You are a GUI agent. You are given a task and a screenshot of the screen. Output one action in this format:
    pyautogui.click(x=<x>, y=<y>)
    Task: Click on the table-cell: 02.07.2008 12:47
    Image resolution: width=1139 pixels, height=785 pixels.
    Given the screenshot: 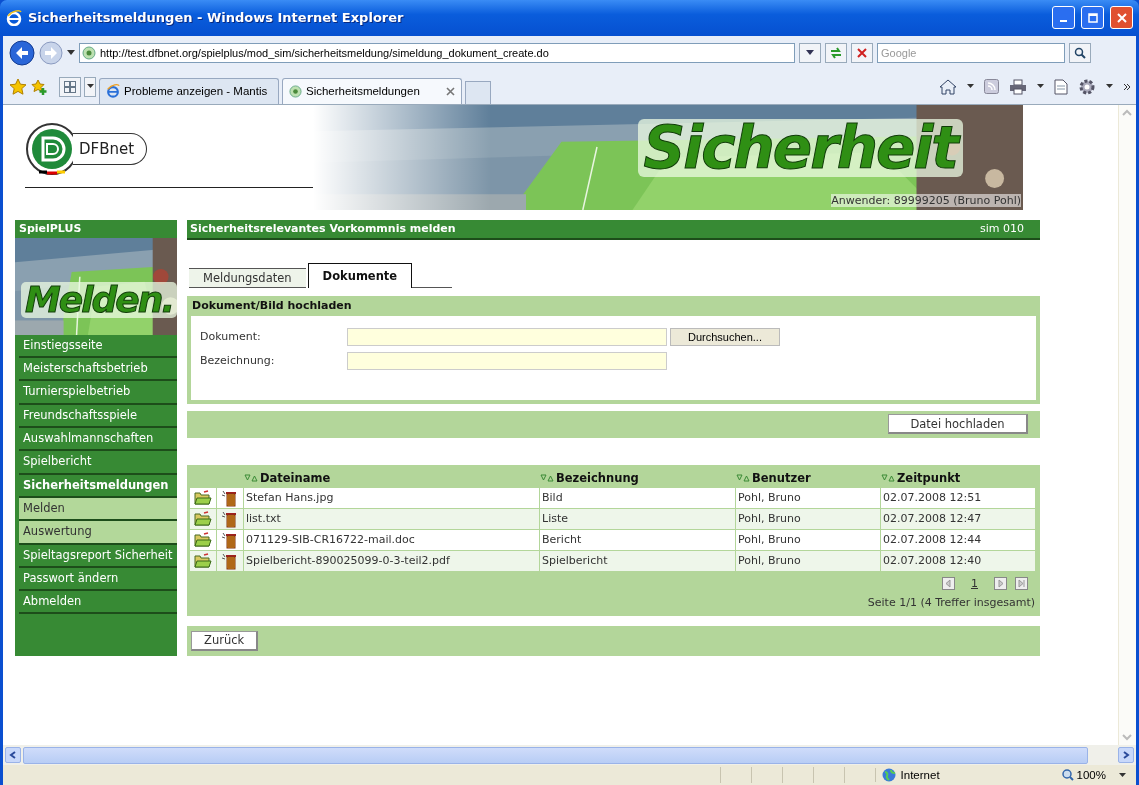 What is the action you would take?
    pyautogui.click(x=958, y=519)
    